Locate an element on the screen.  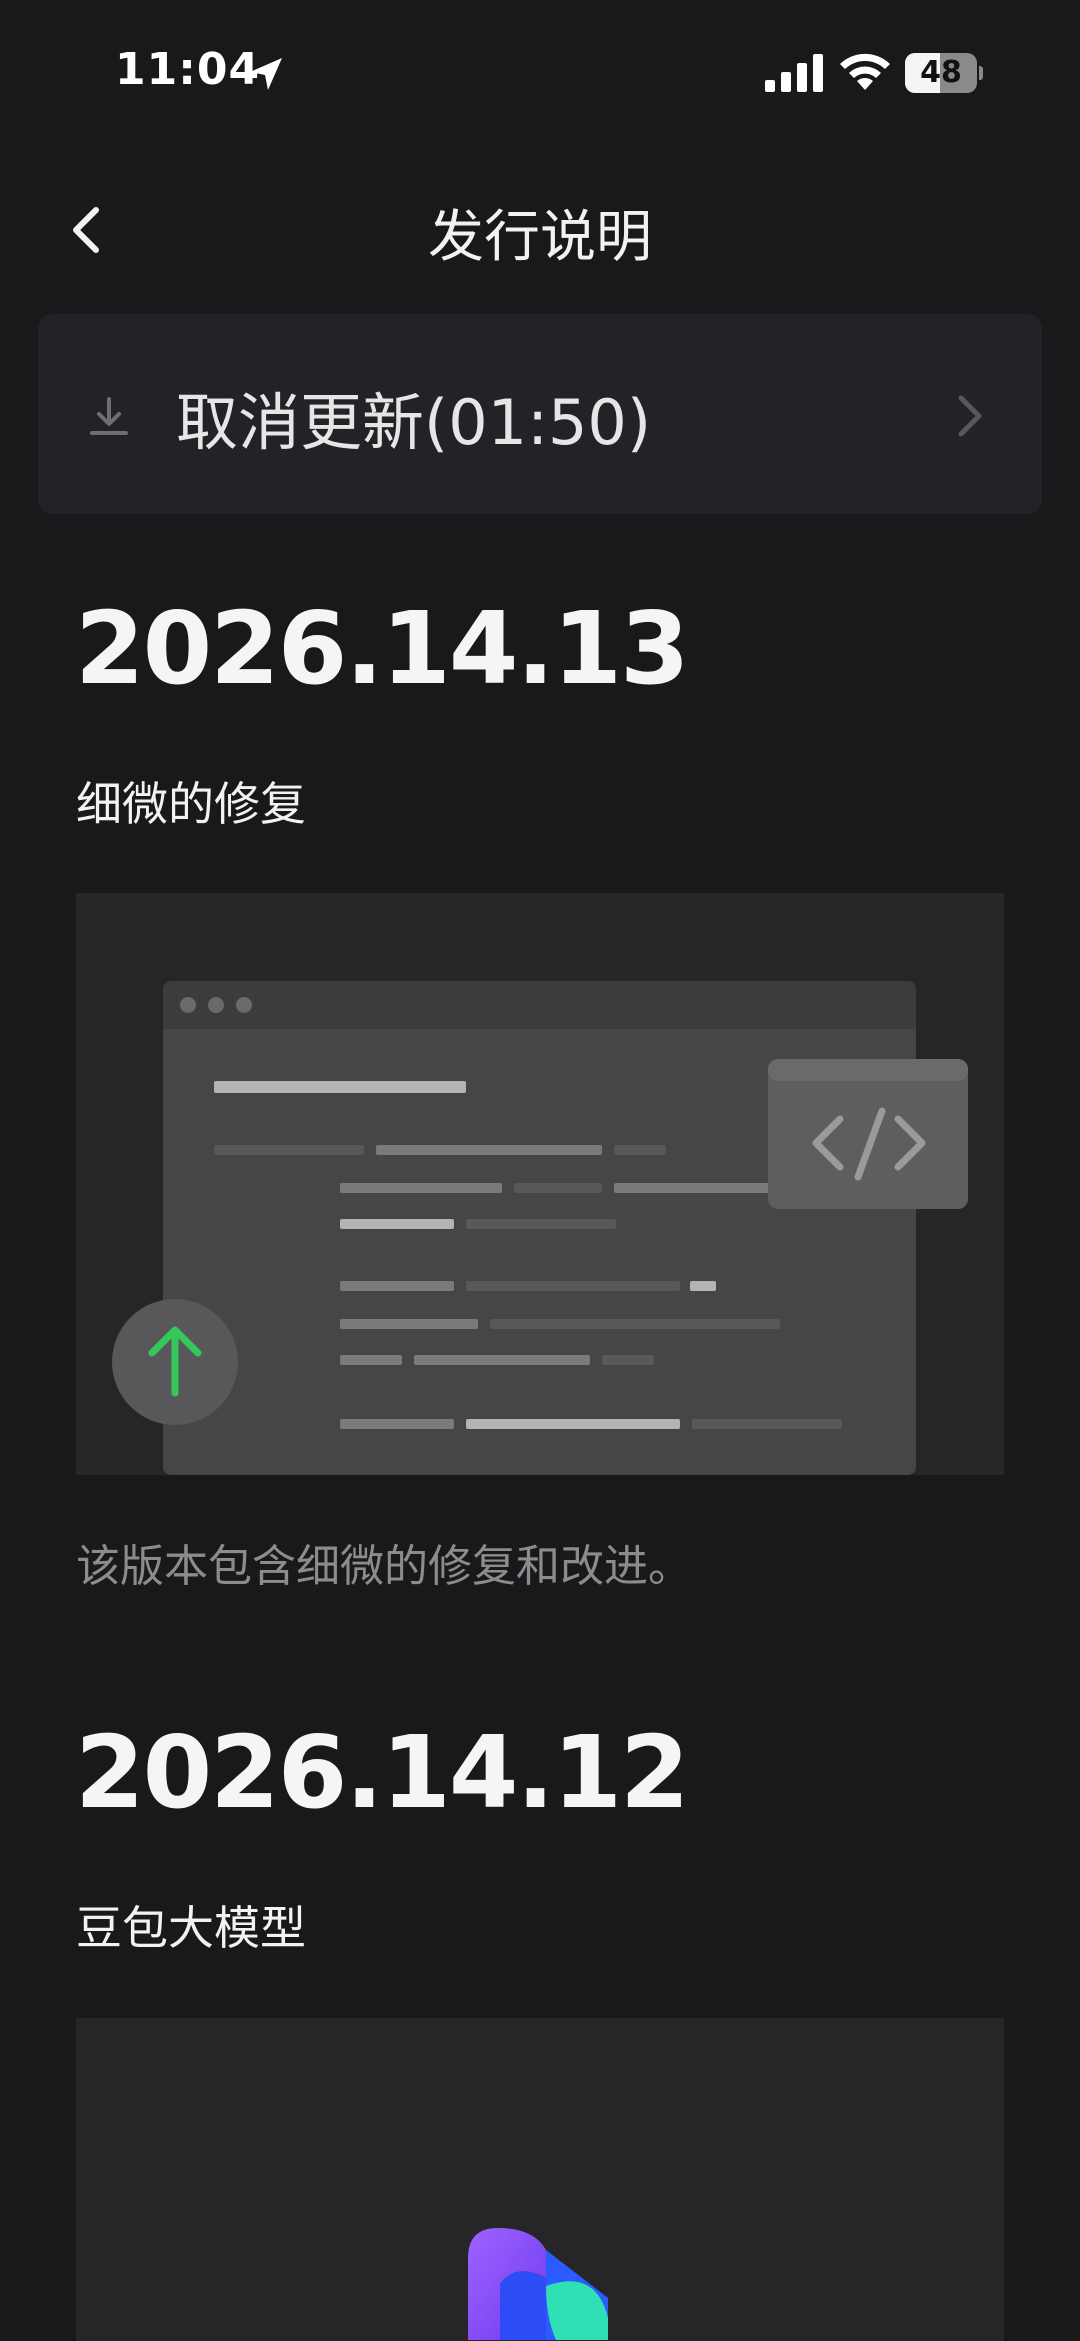
release-subtitle: 豆包大模型 is located at coordinates (191, 1928).